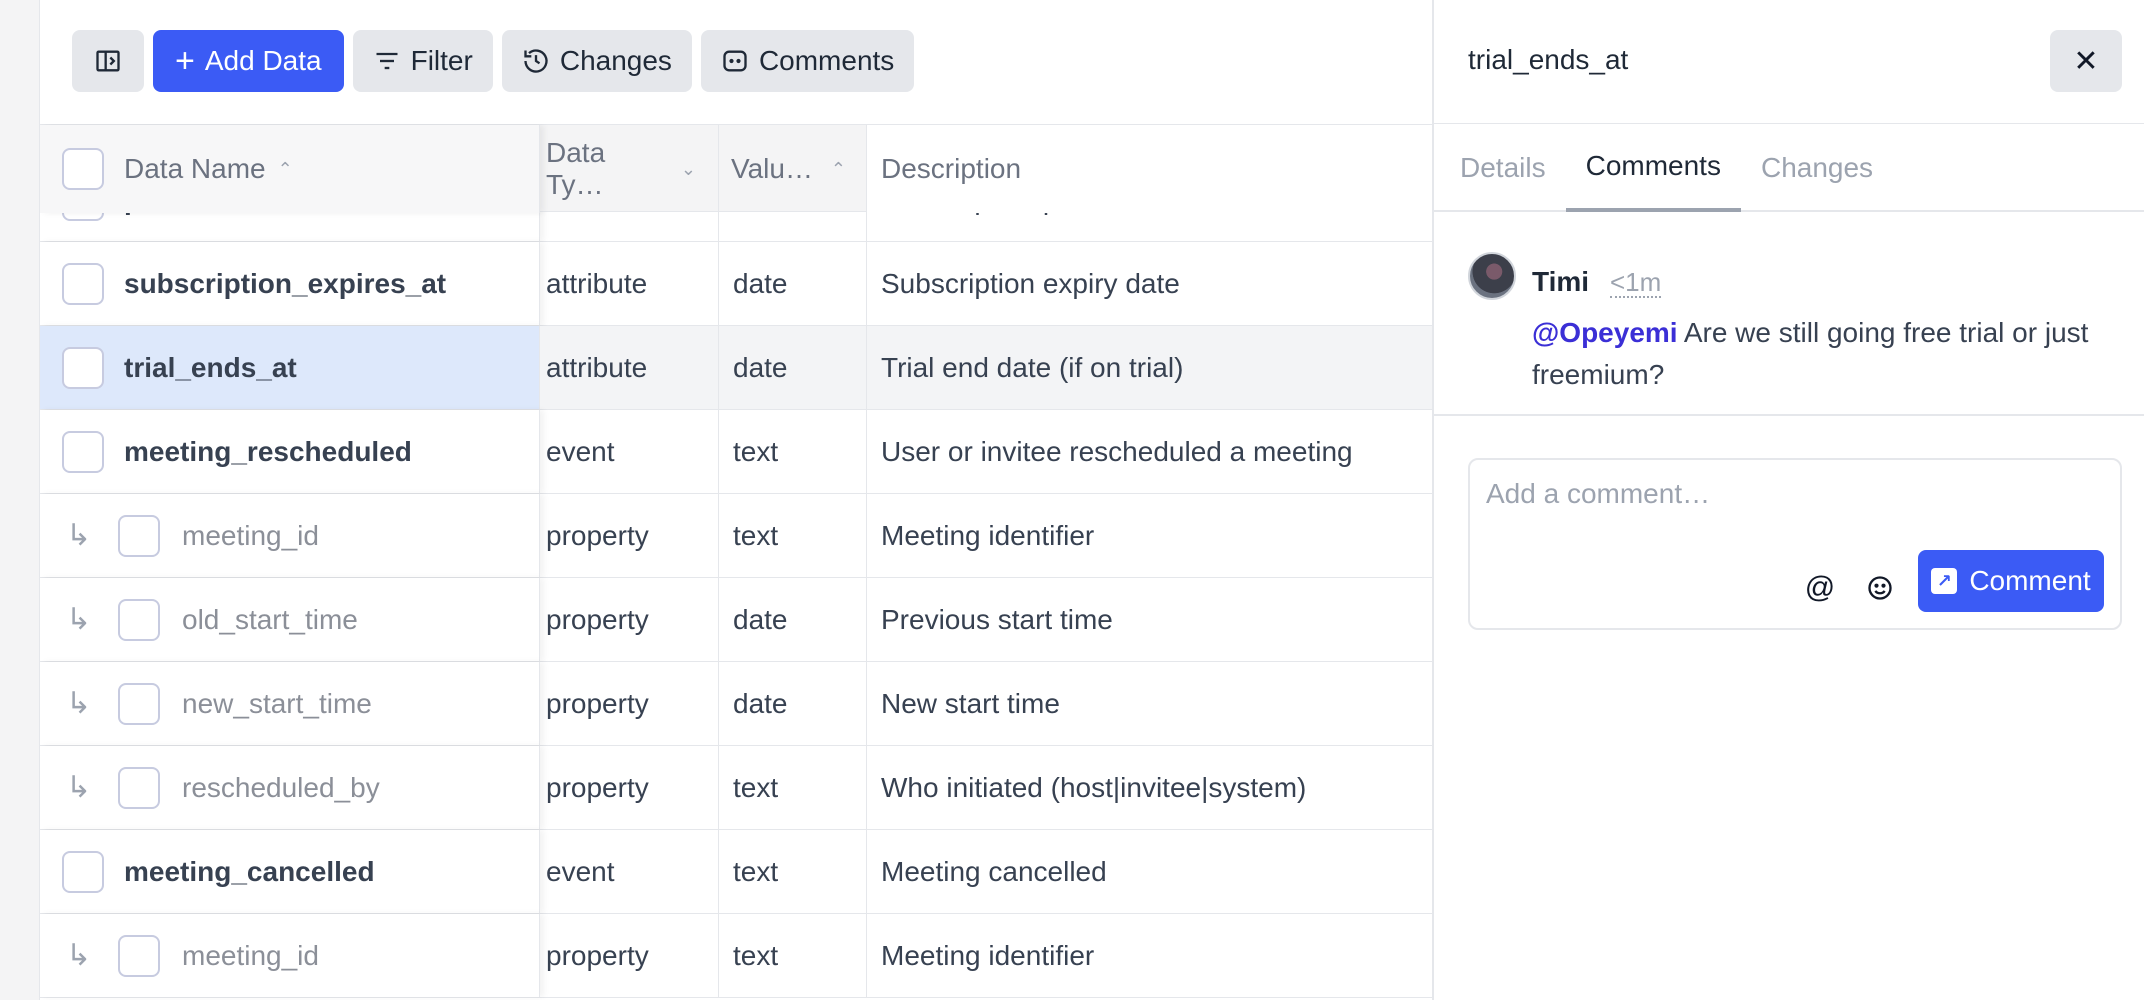 This screenshot has width=2144, height=1000. Describe the element at coordinates (281, 787) in the screenshot. I see `row-name: rescheduled_by` at that location.